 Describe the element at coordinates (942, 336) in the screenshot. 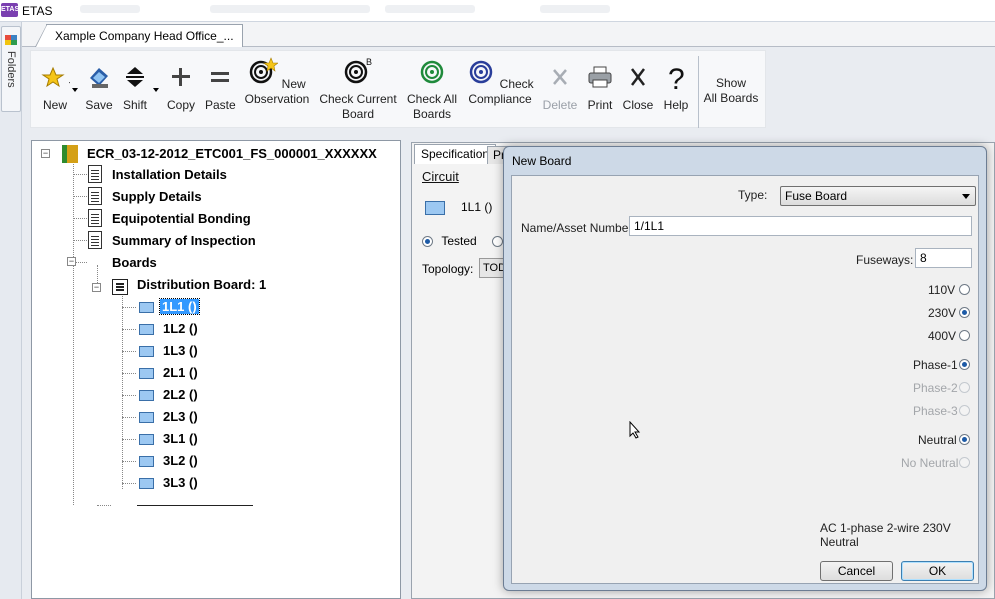

I see `voltage-400v-label: 400V` at that location.